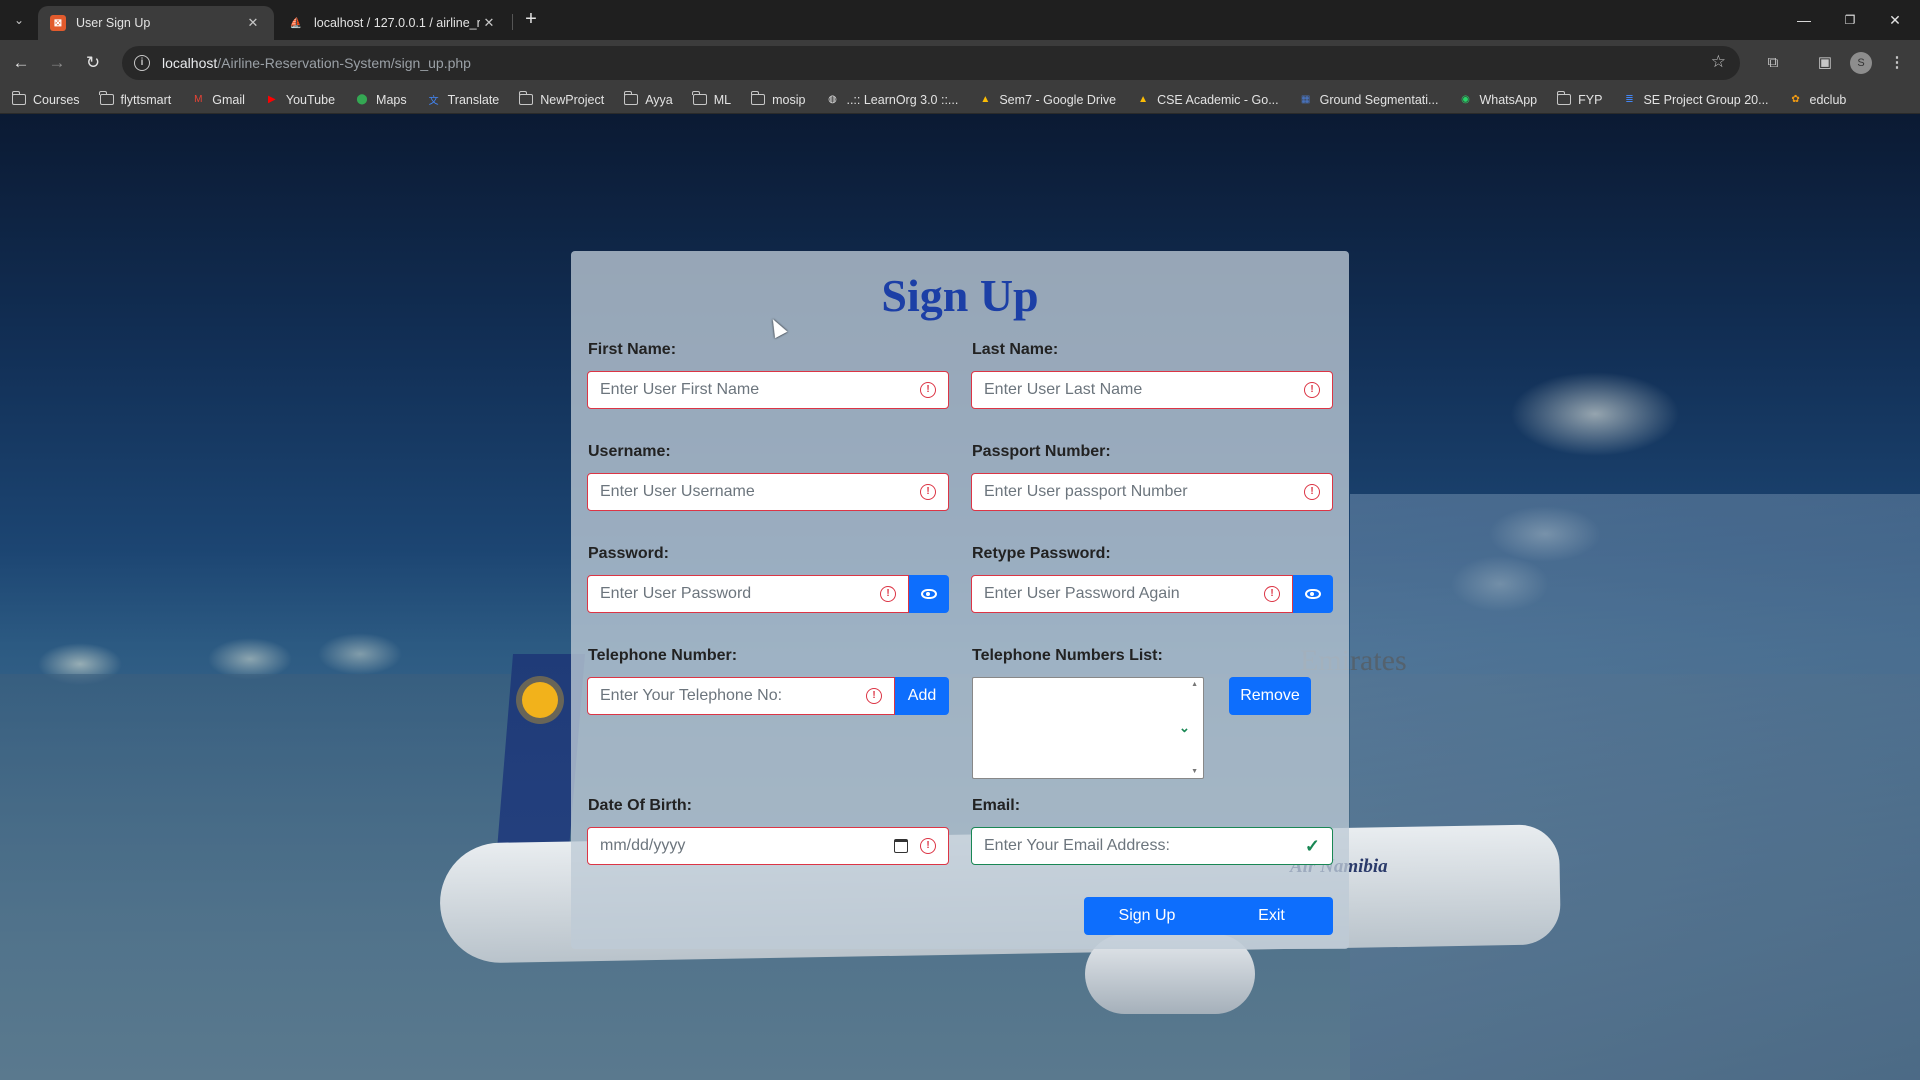 The image size is (1920, 1080). I want to click on close-window-icon: ✕, so click(1895, 20).